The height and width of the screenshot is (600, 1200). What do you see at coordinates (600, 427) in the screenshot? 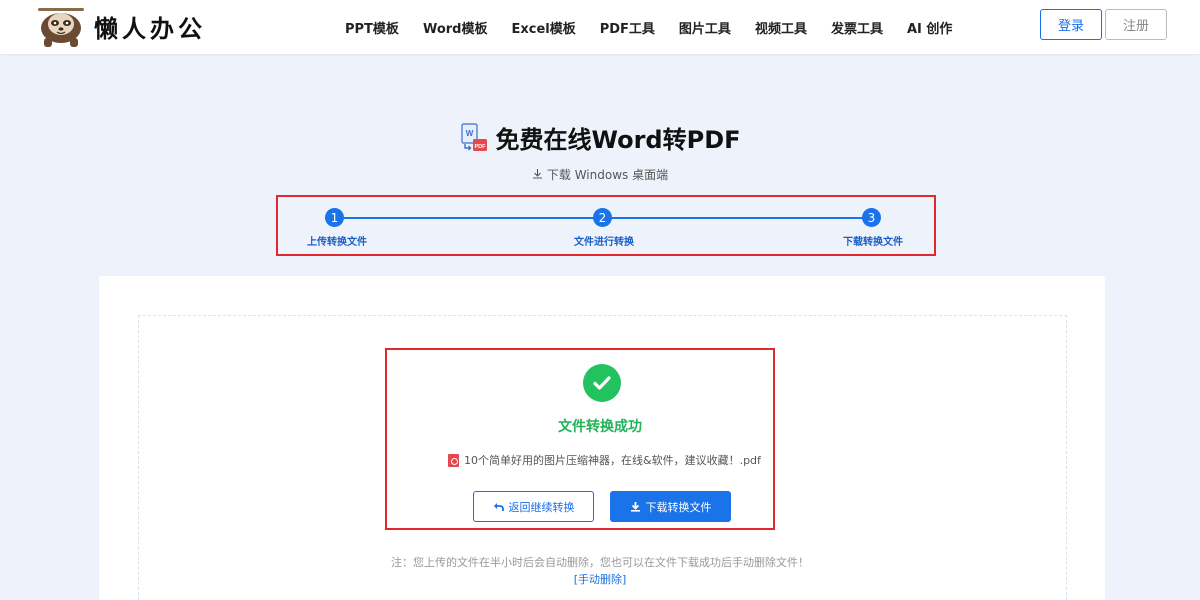
I see `success-message: 文件转换成功` at bounding box center [600, 427].